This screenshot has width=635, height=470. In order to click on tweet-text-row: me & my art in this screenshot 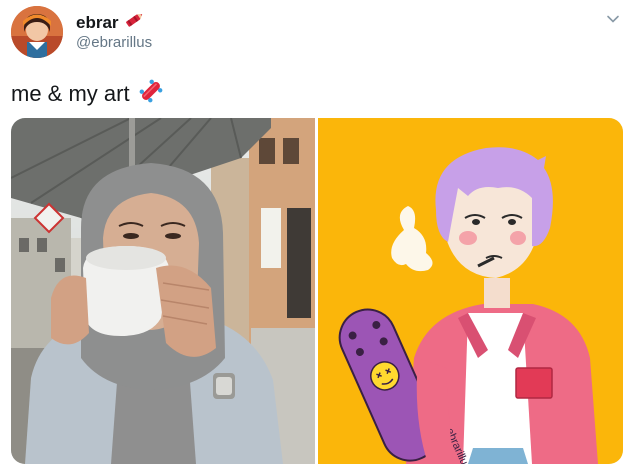, I will do `click(87, 94)`.